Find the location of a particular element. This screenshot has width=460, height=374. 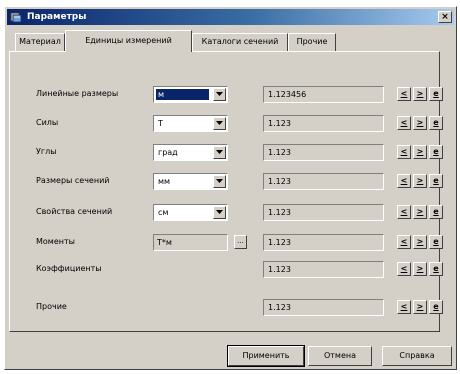

row-label-other: Прочие is located at coordinates (51, 306).